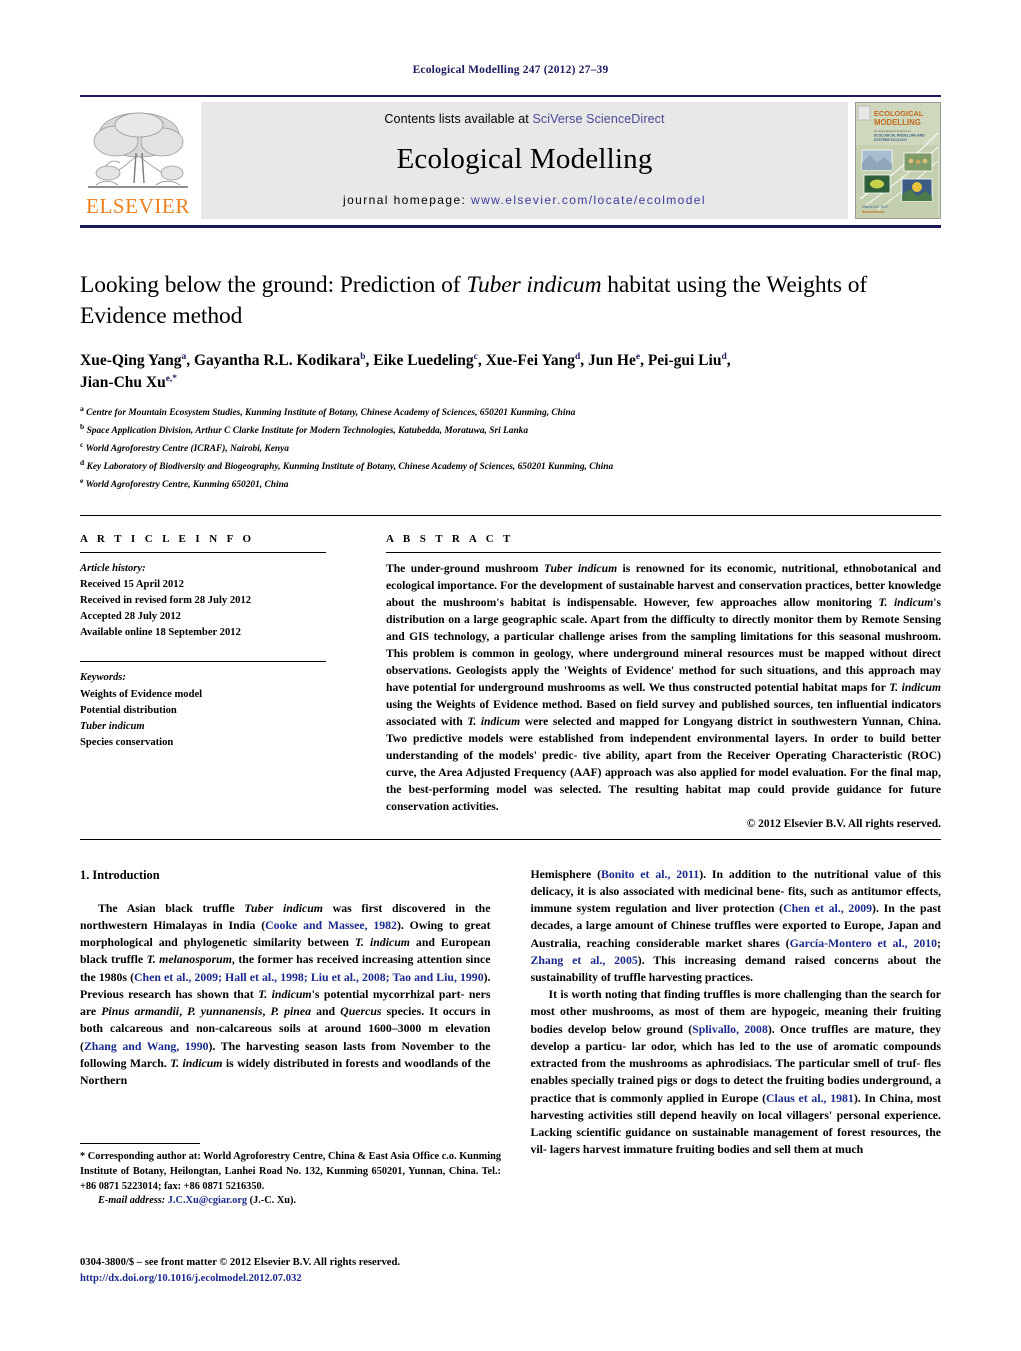 This screenshot has height=1351, width=1021. What do you see at coordinates (127, 742) in the screenshot?
I see `keyword-item: Species conservation` at bounding box center [127, 742].